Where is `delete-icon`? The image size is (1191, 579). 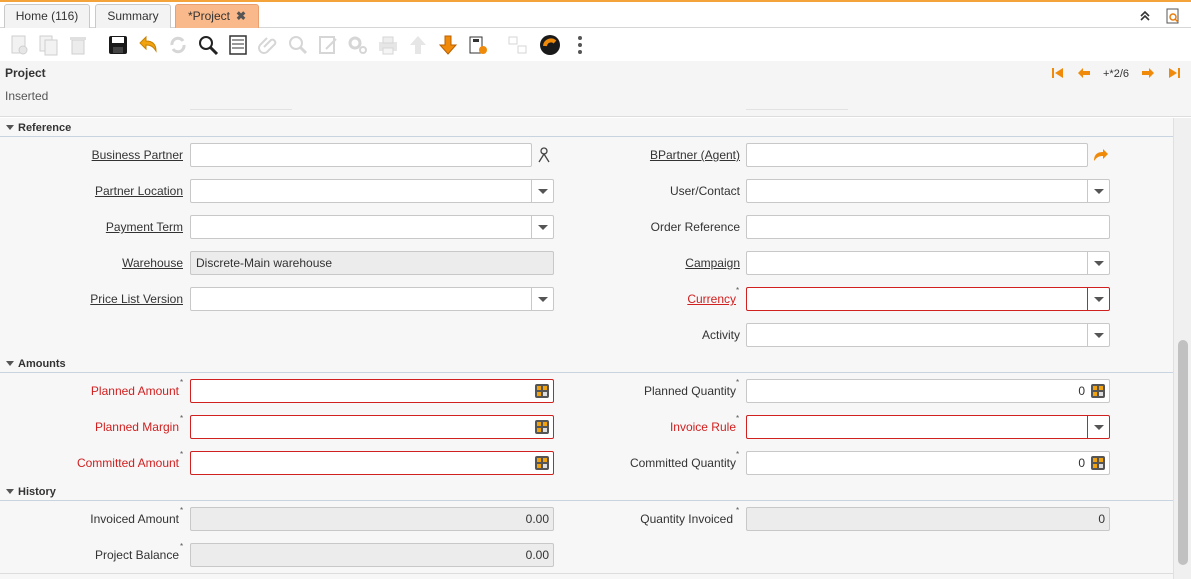 delete-icon is located at coordinates (78, 45).